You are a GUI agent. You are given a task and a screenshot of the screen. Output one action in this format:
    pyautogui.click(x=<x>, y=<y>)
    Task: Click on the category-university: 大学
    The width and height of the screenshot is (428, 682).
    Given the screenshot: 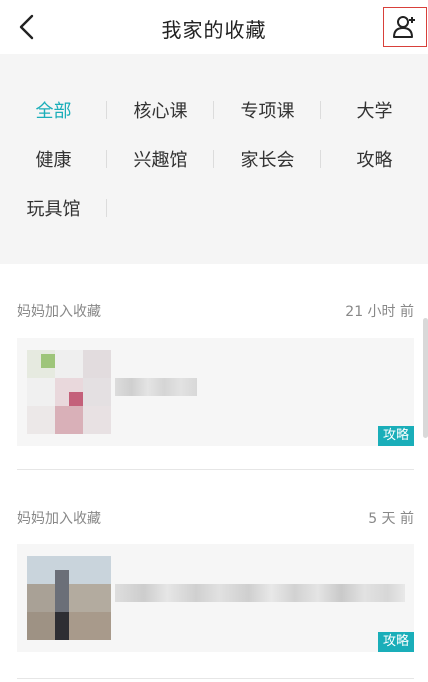 What is the action you would take?
    pyautogui.click(x=374, y=110)
    